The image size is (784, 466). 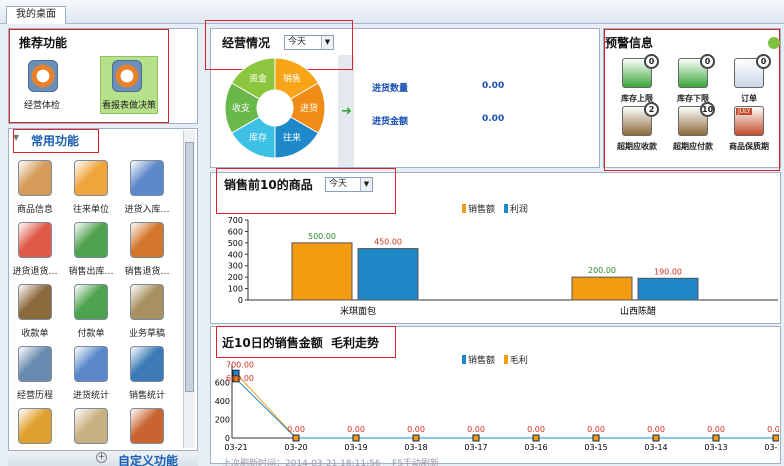 What do you see at coordinates (43, 76) in the screenshot?
I see `health-check-icon` at bounding box center [43, 76].